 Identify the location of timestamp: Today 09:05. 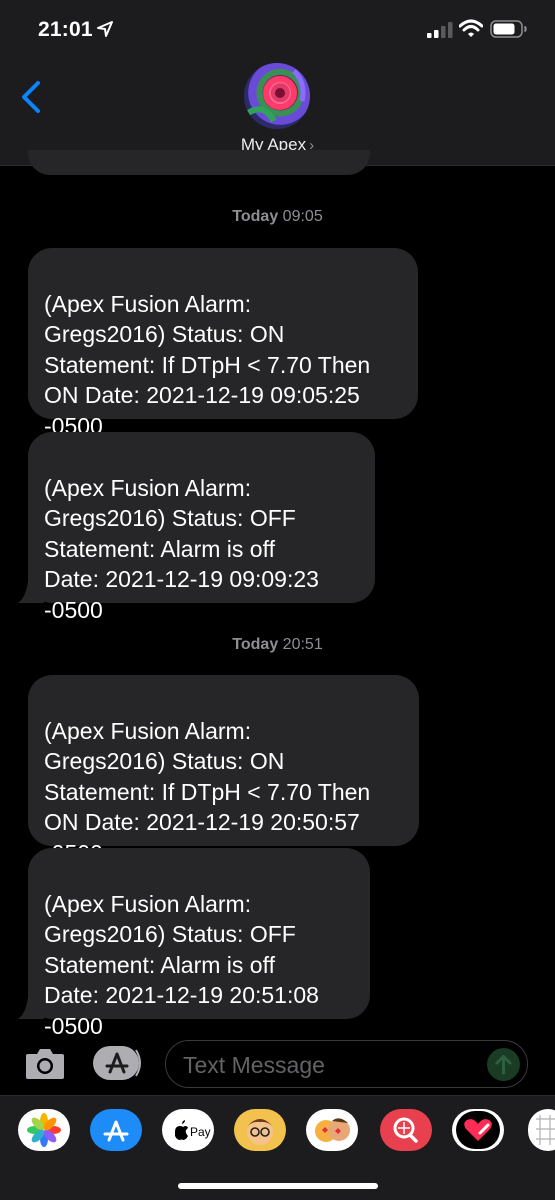
(277, 216).